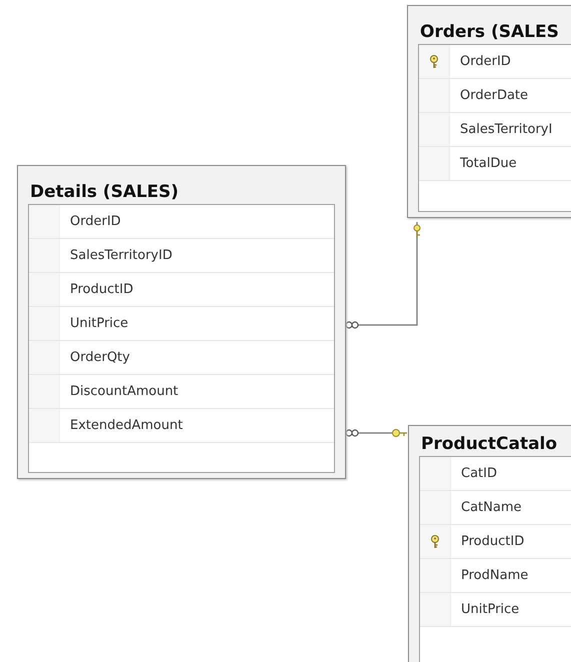 The width and height of the screenshot is (571, 662). I want to click on table-box: Orders (SALES OrderID OrderDate SalesTerritoryI TotalDue, so click(489, 111).